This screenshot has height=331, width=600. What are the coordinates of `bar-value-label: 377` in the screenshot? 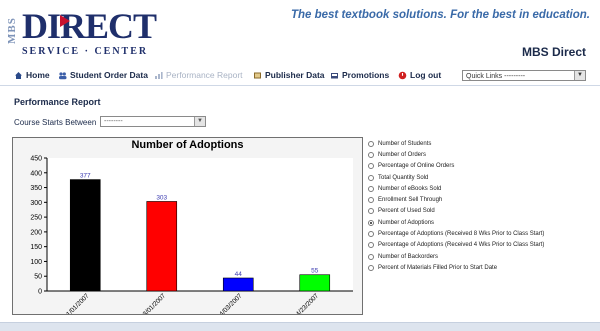 It's located at (85, 176).